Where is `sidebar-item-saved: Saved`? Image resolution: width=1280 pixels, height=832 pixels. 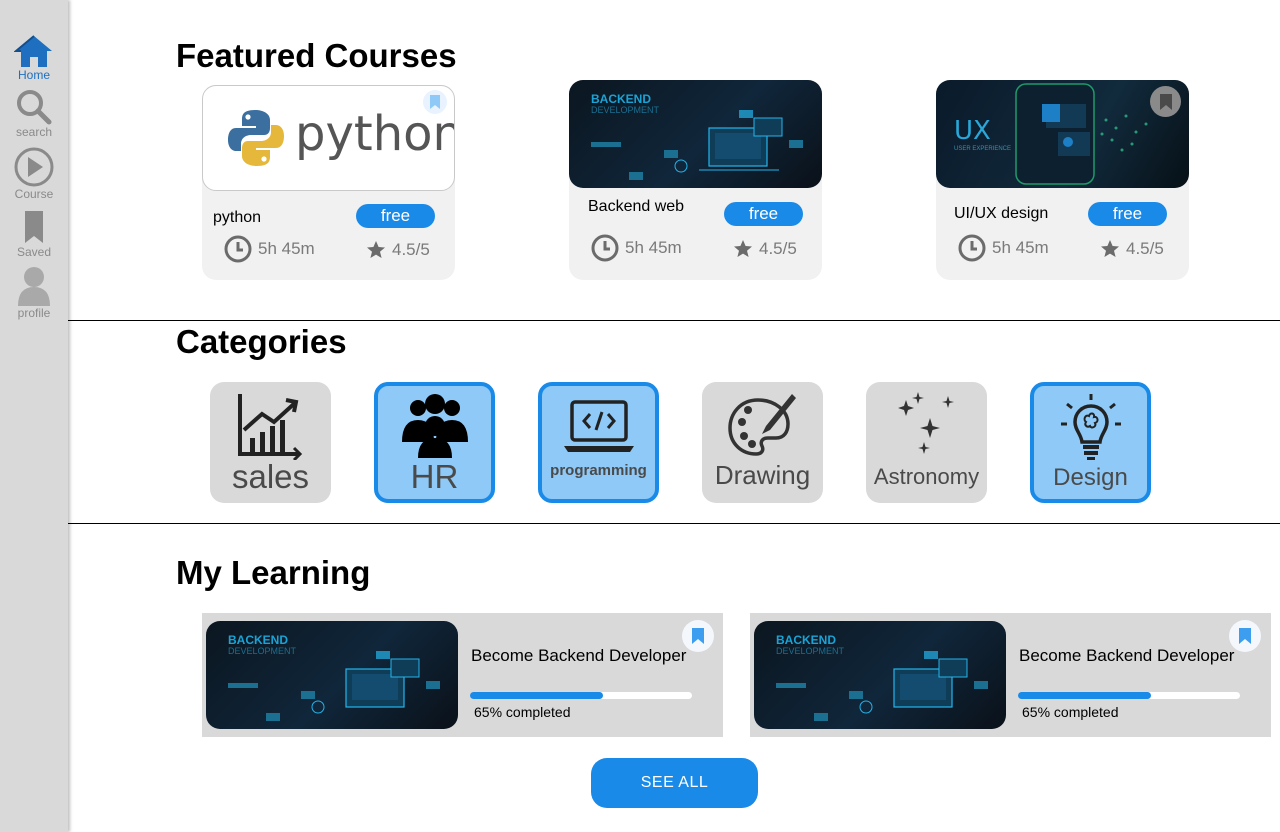
sidebar-item-saved: Saved is located at coordinates (34, 234).